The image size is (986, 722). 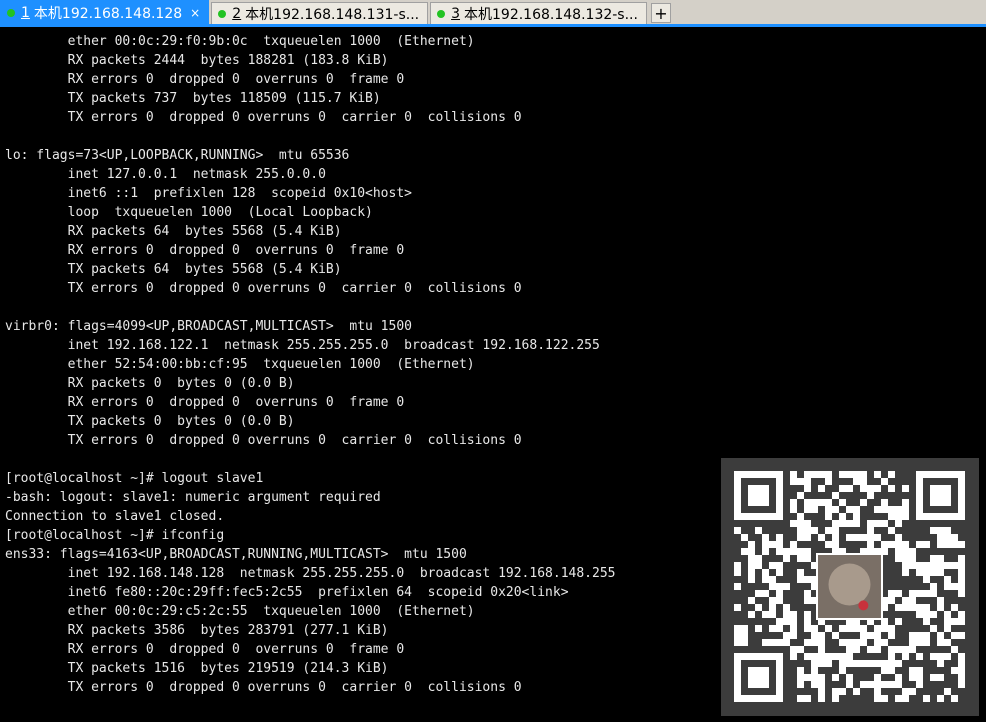 What do you see at coordinates (115, 516) in the screenshot?
I see `terminal-line: Connection to slave1 closed.` at bounding box center [115, 516].